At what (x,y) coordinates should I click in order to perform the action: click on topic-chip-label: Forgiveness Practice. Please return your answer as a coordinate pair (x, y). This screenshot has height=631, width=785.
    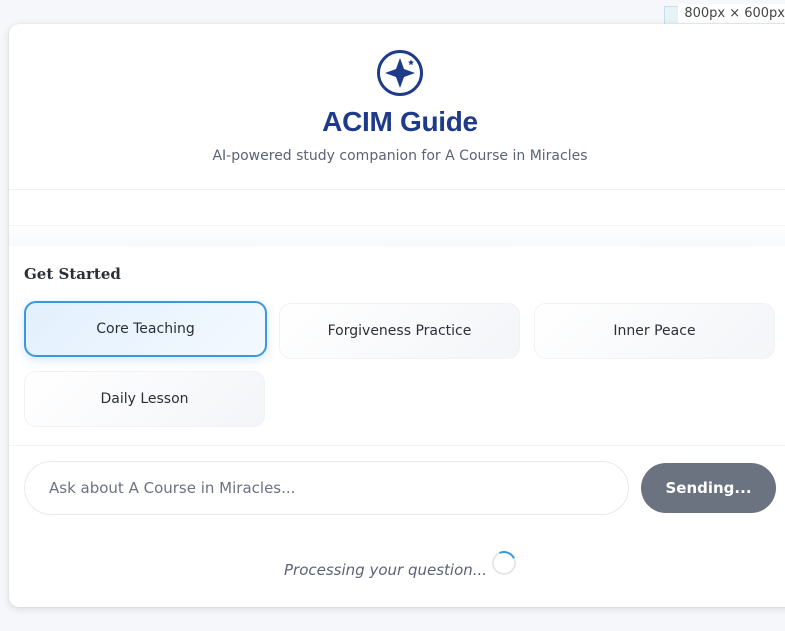
    Looking at the image, I should click on (399, 331).